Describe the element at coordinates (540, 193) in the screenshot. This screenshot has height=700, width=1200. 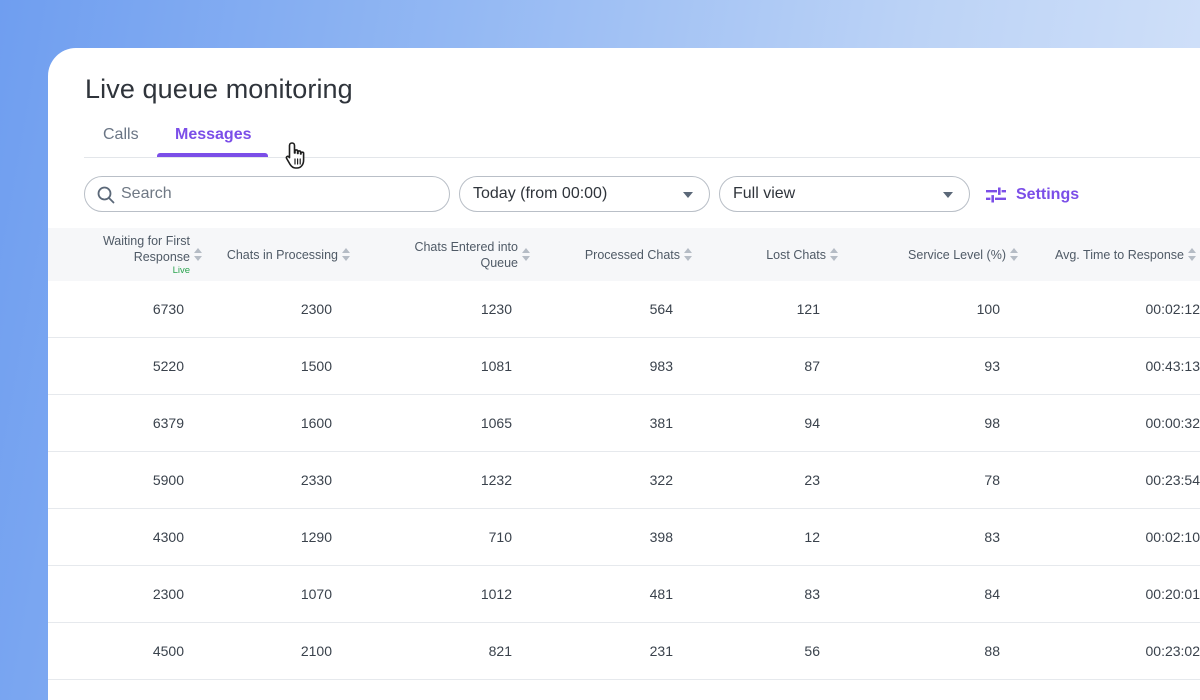
I see `date-filter-value: Today (from 00:00)` at that location.